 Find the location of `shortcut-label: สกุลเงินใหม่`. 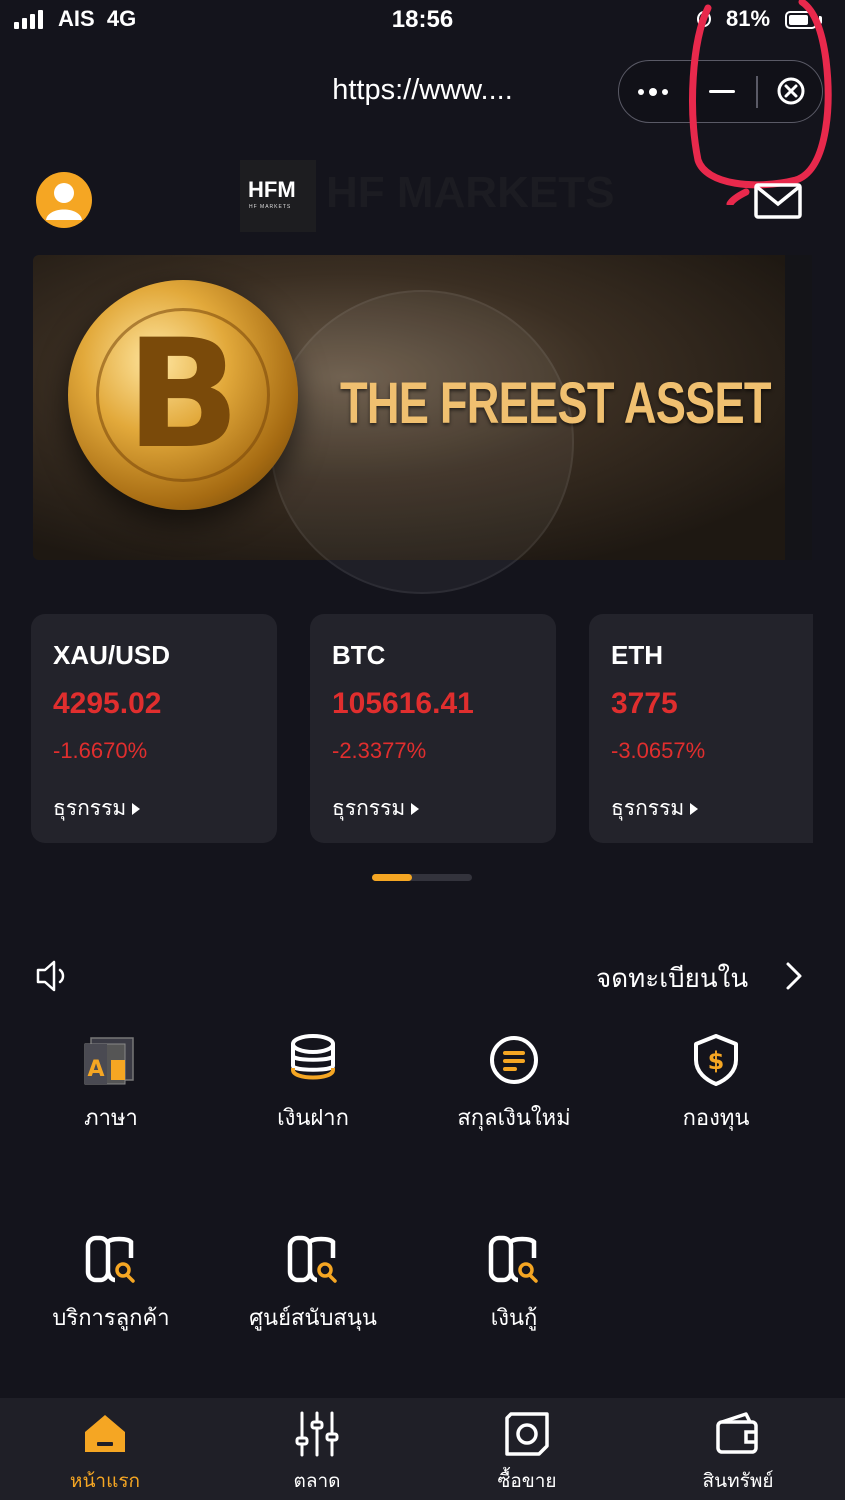

shortcut-label: สกุลเงินใหม่ is located at coordinates (514, 1118).